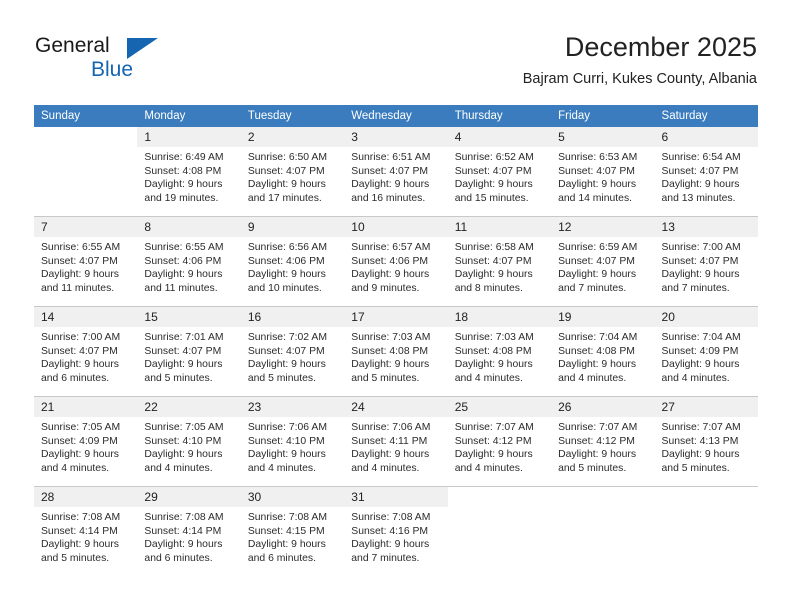  I want to click on sunrise-text: Sunrise: 7:08 AM, so click(184, 517).